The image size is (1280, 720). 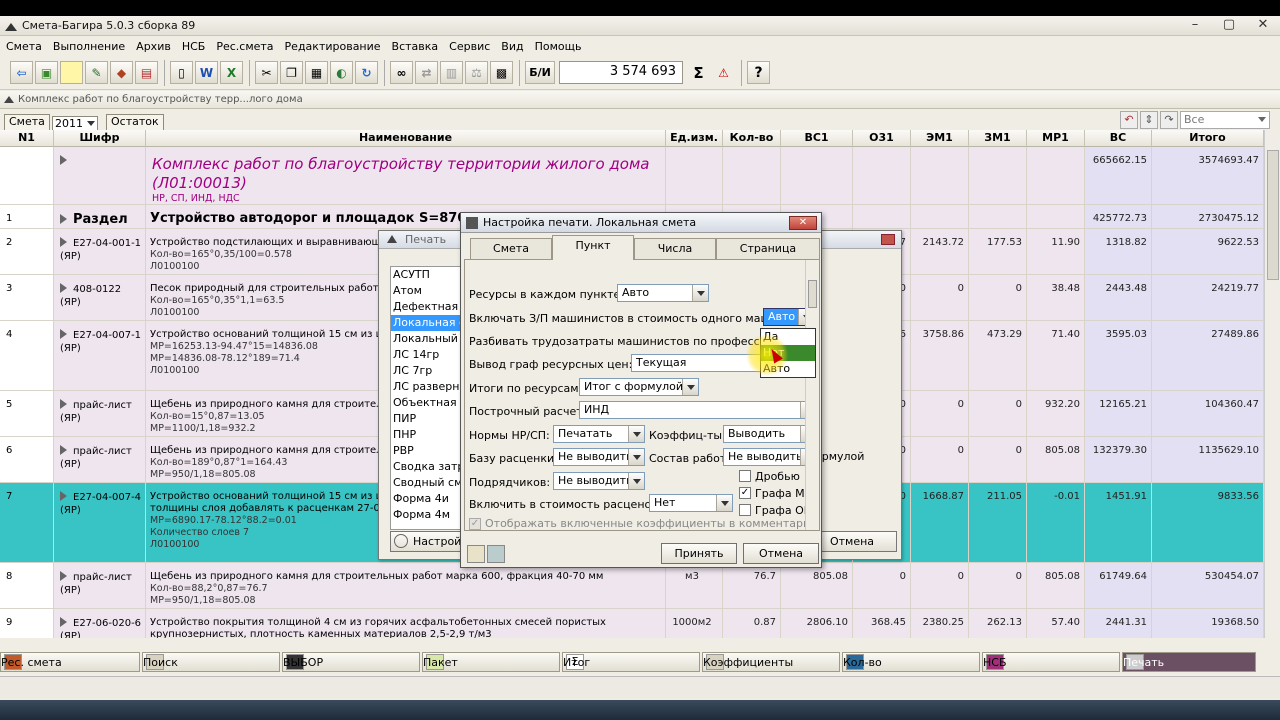 I want to click on cell-n: 5, so click(x=27, y=414).